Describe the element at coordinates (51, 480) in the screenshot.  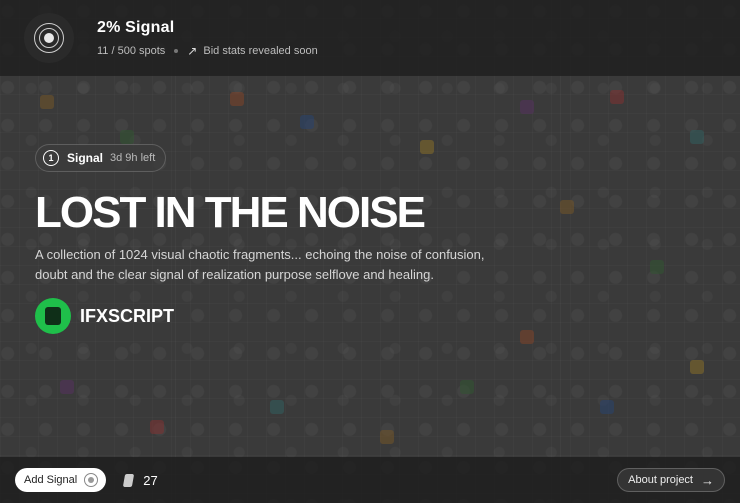
I see `add-signal-label: Add Signal` at that location.